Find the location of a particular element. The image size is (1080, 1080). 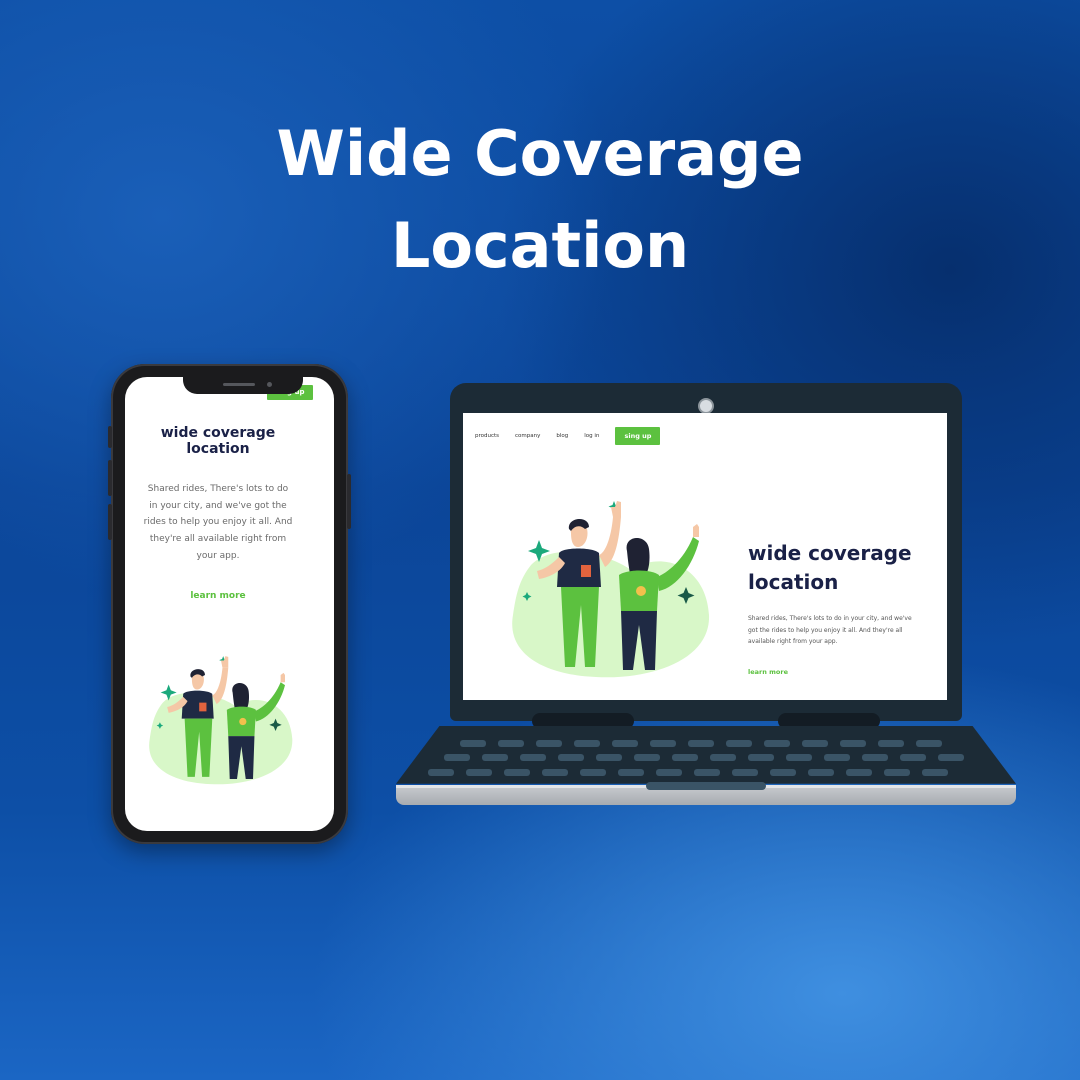

keyboard-spacebar is located at coordinates (706, 786).